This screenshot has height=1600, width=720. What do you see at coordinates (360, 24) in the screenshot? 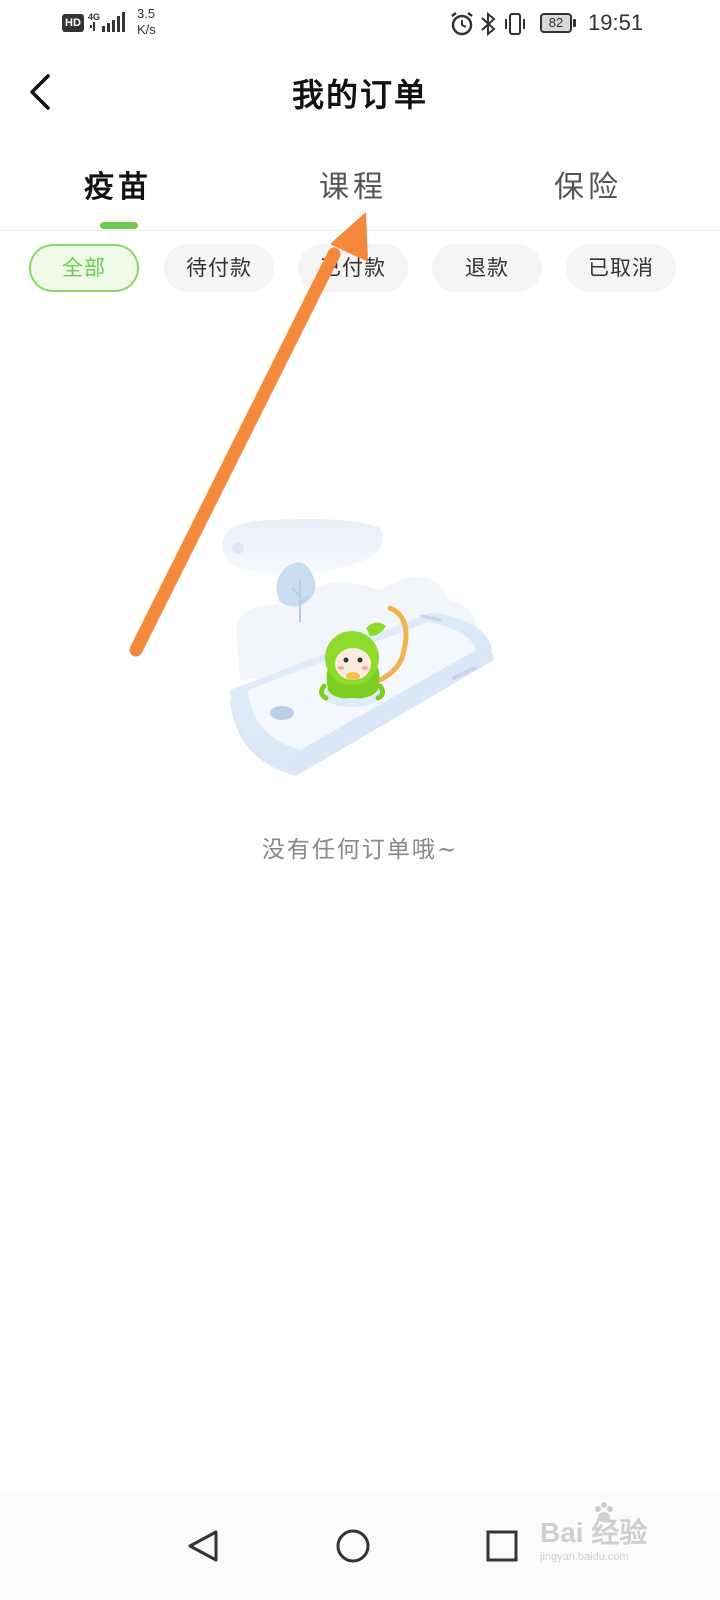
I see `status-bar: HD 4G 3.5 K/s 82 19:51` at bounding box center [360, 24].